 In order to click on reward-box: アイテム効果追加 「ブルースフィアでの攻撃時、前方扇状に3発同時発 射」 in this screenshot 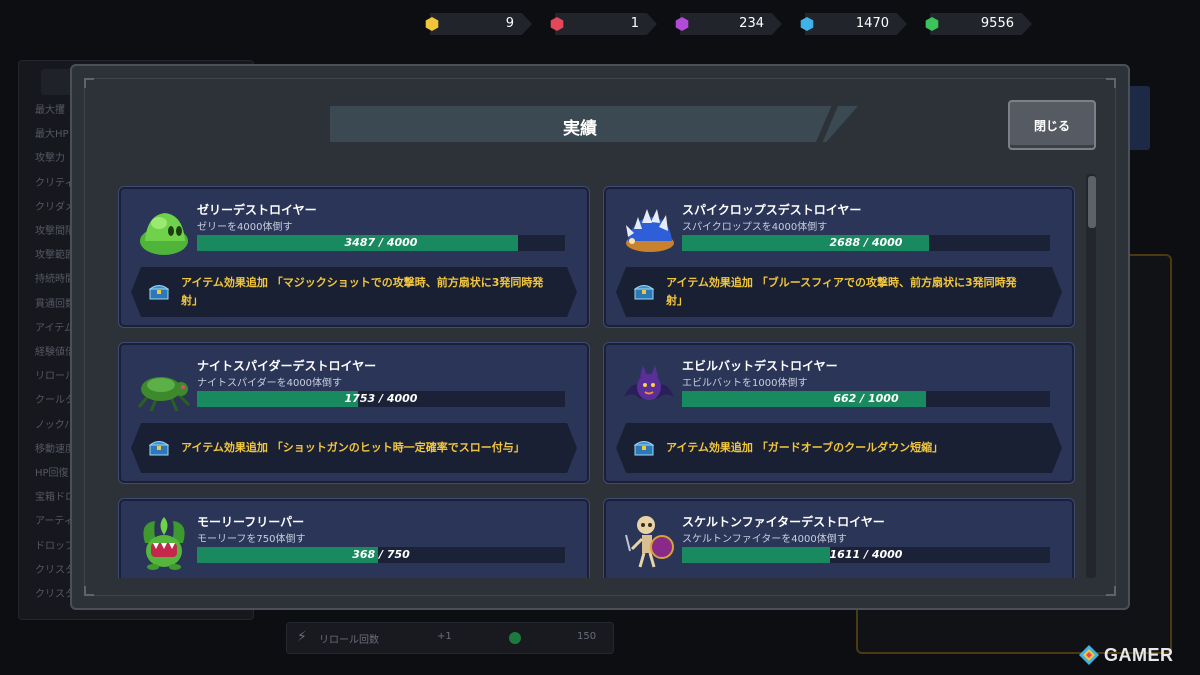, I will do `click(839, 292)`.